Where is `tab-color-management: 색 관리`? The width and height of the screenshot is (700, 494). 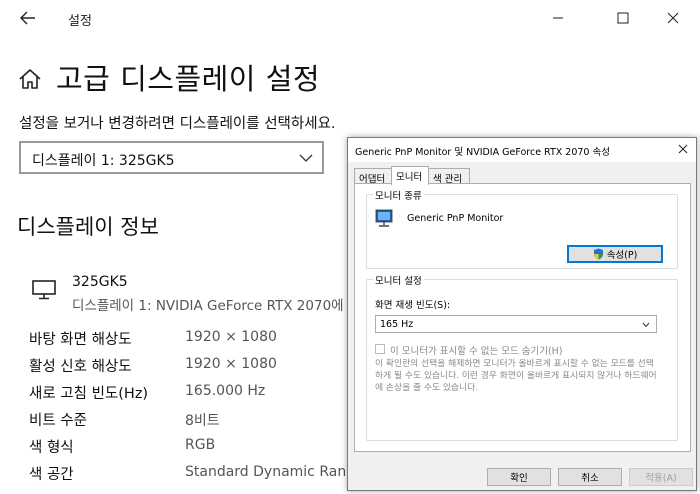
tab-color-management: 색 관리 is located at coordinates (449, 176).